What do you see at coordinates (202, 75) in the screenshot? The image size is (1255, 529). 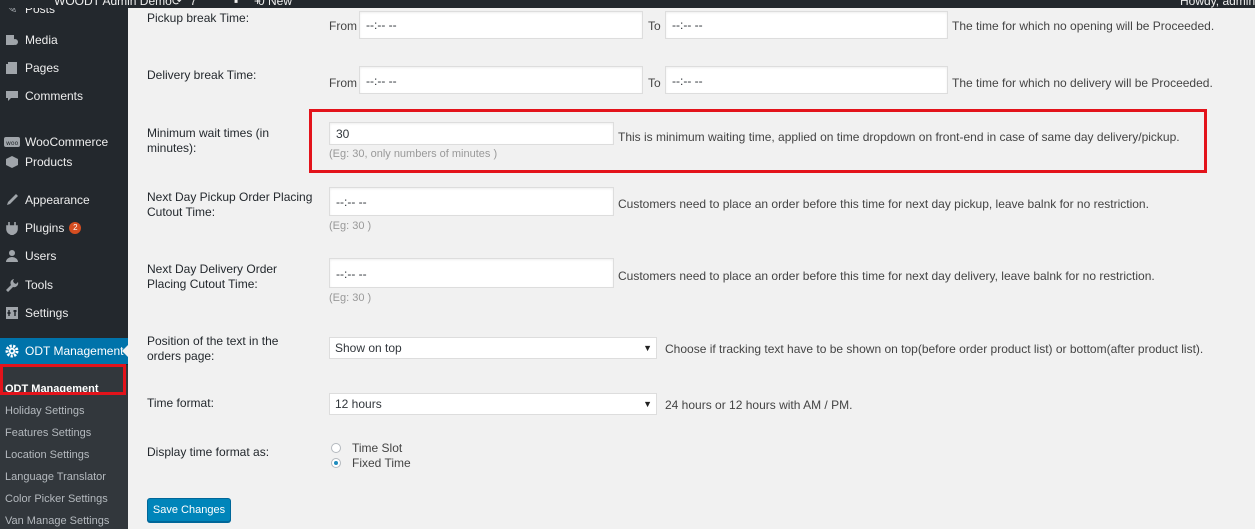 I see `delivery-break-label: Delivery break Time:` at bounding box center [202, 75].